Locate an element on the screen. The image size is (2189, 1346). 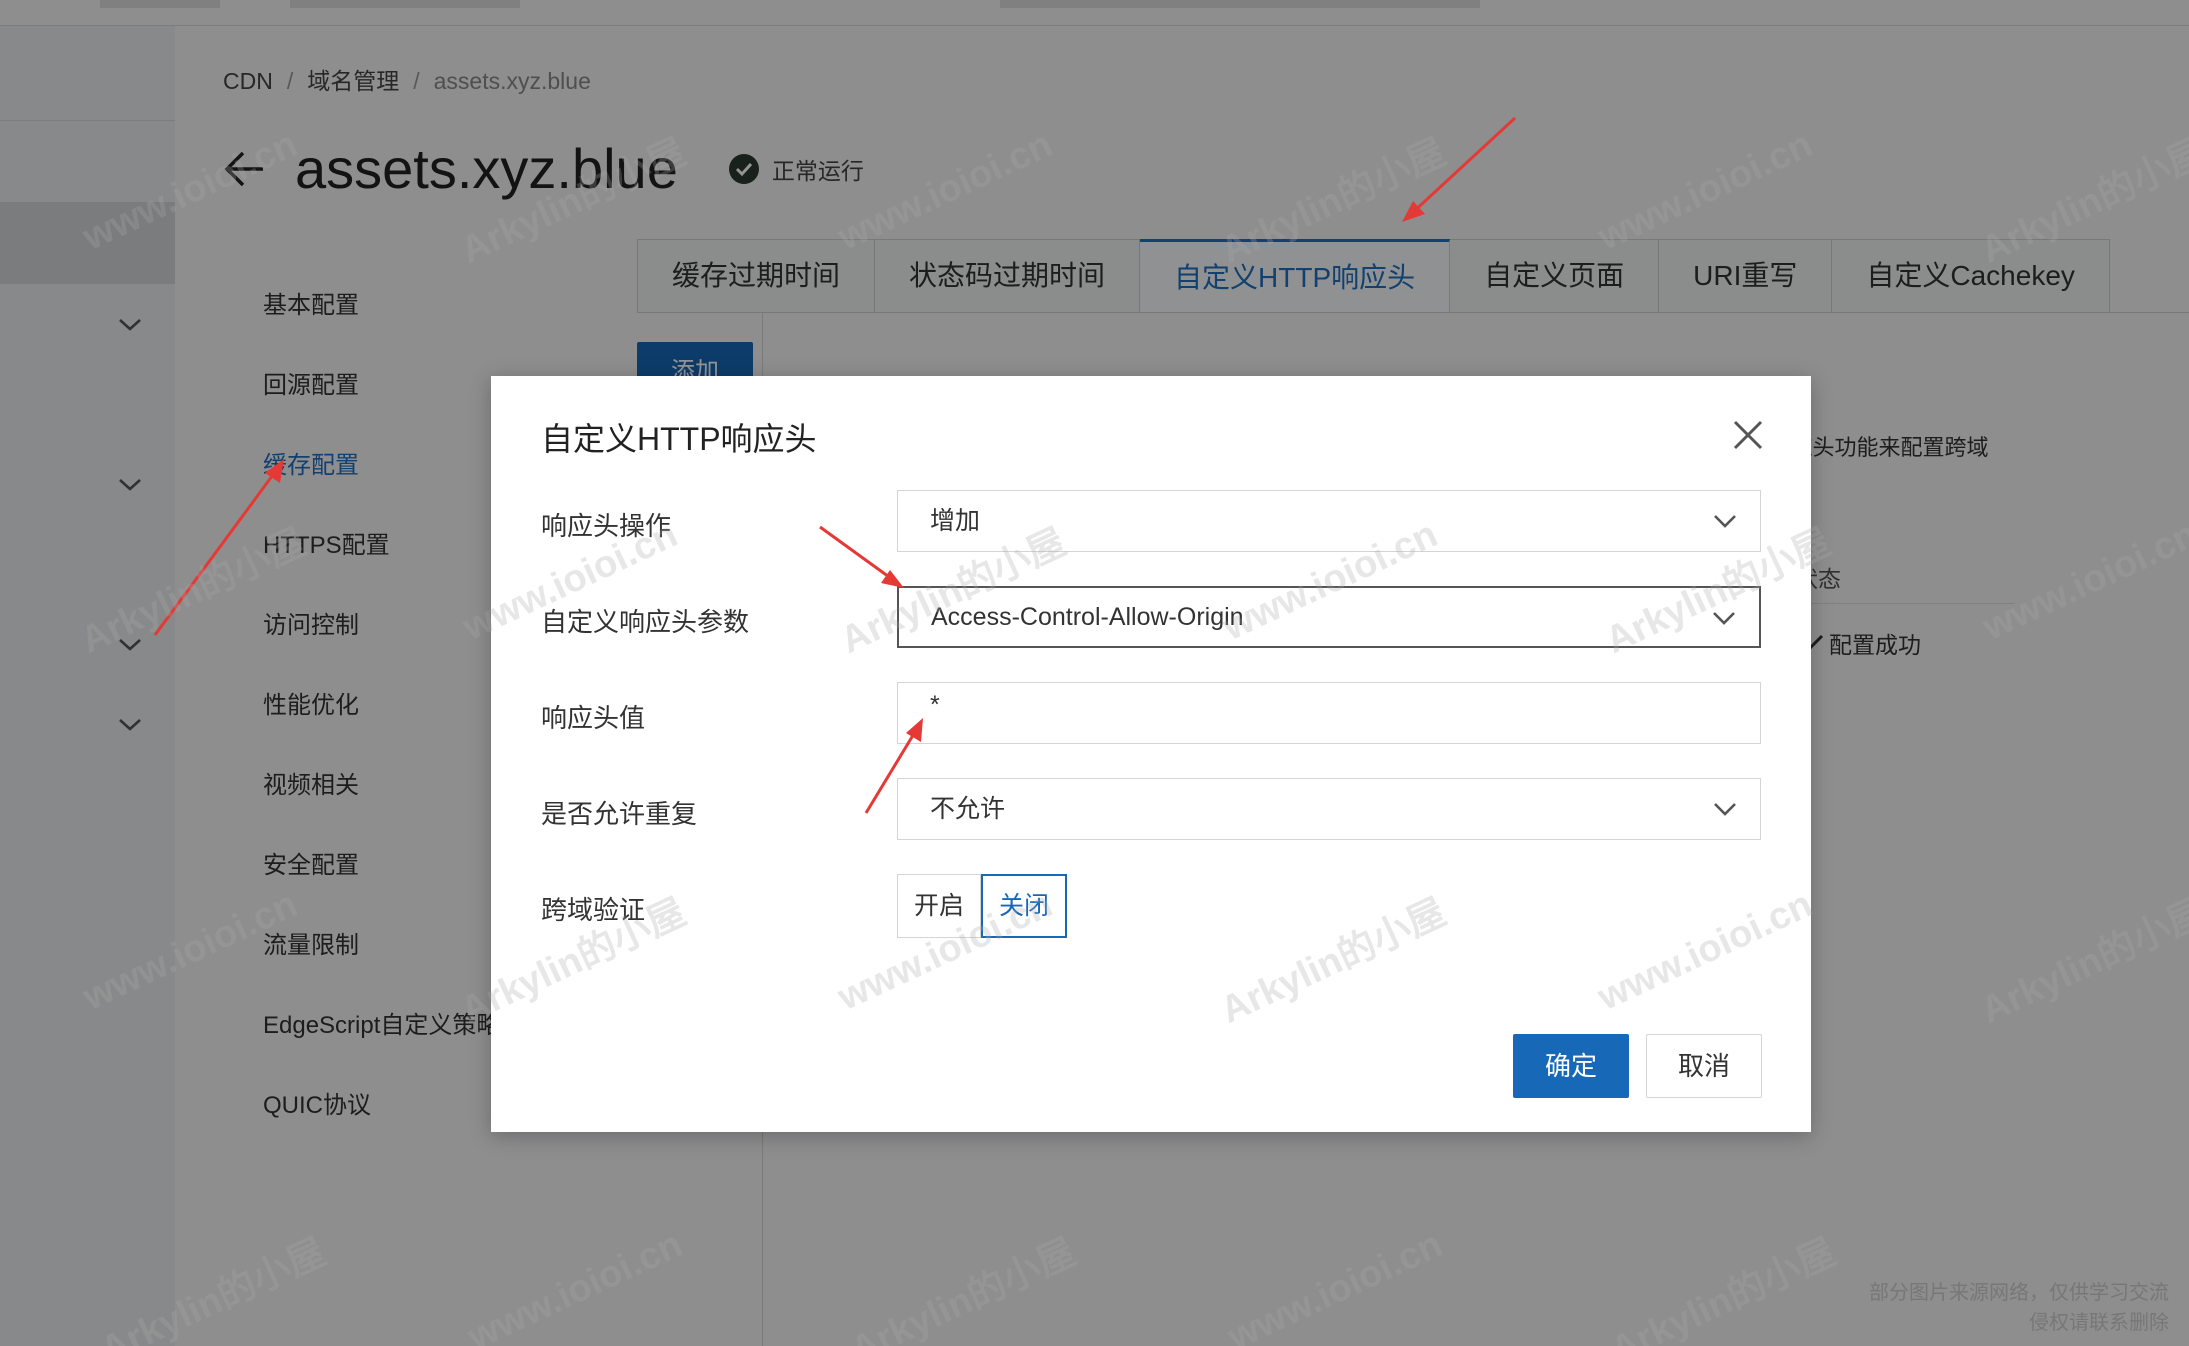
close-icon is located at coordinates (1748, 435).